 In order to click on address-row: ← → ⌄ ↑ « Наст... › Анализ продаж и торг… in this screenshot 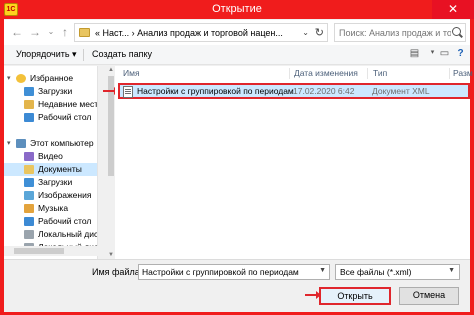, I will do `click(237, 32)`.